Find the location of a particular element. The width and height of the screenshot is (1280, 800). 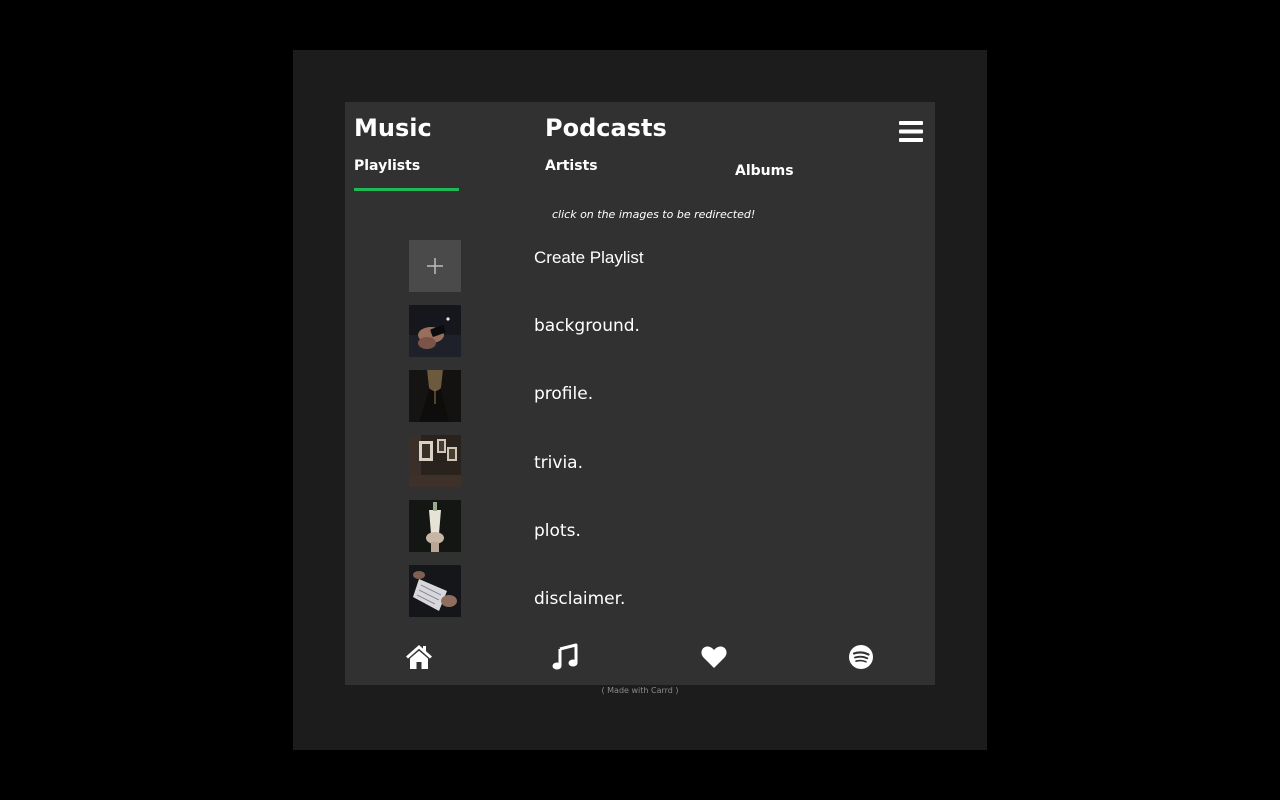

playlist-thumbnail-background is located at coordinates (435, 331).